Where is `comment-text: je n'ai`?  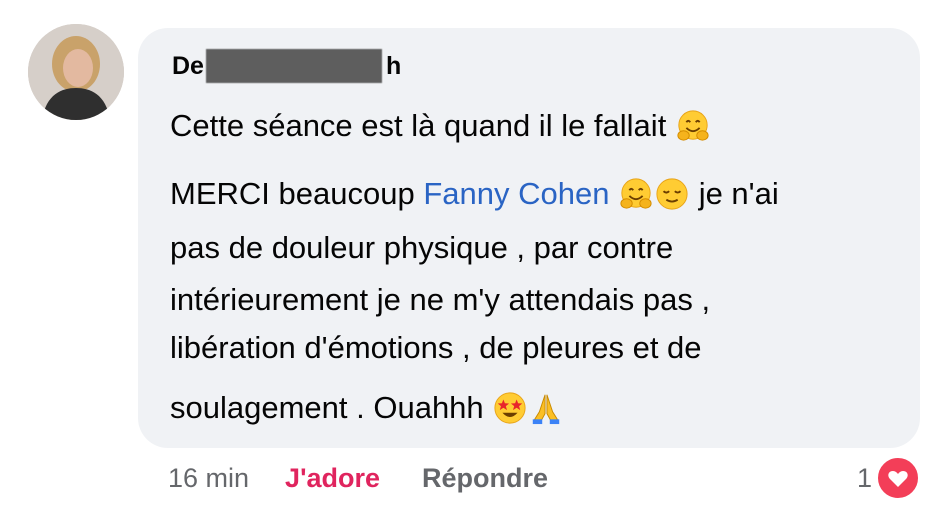
comment-text: je n'ai is located at coordinates (738, 193).